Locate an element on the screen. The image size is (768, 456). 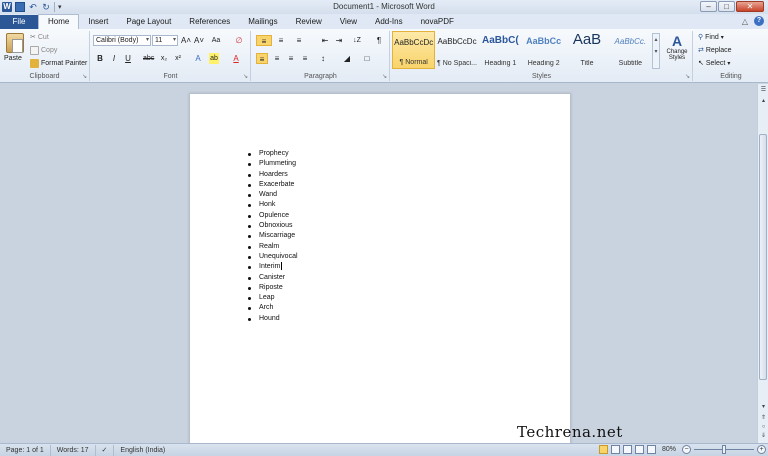
tab-page-layout: Page Layout is located at coordinates (148, 22).